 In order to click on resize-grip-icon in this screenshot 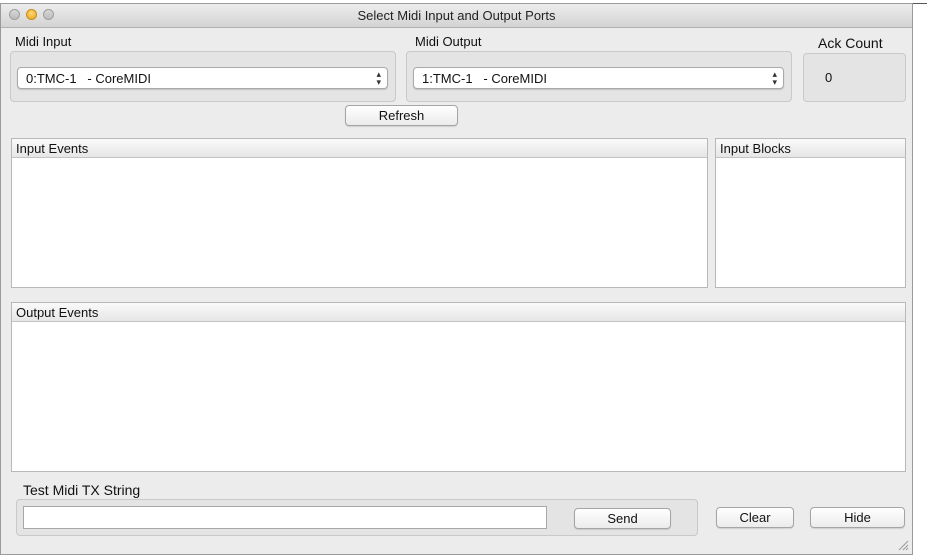, I will do `click(903, 545)`.